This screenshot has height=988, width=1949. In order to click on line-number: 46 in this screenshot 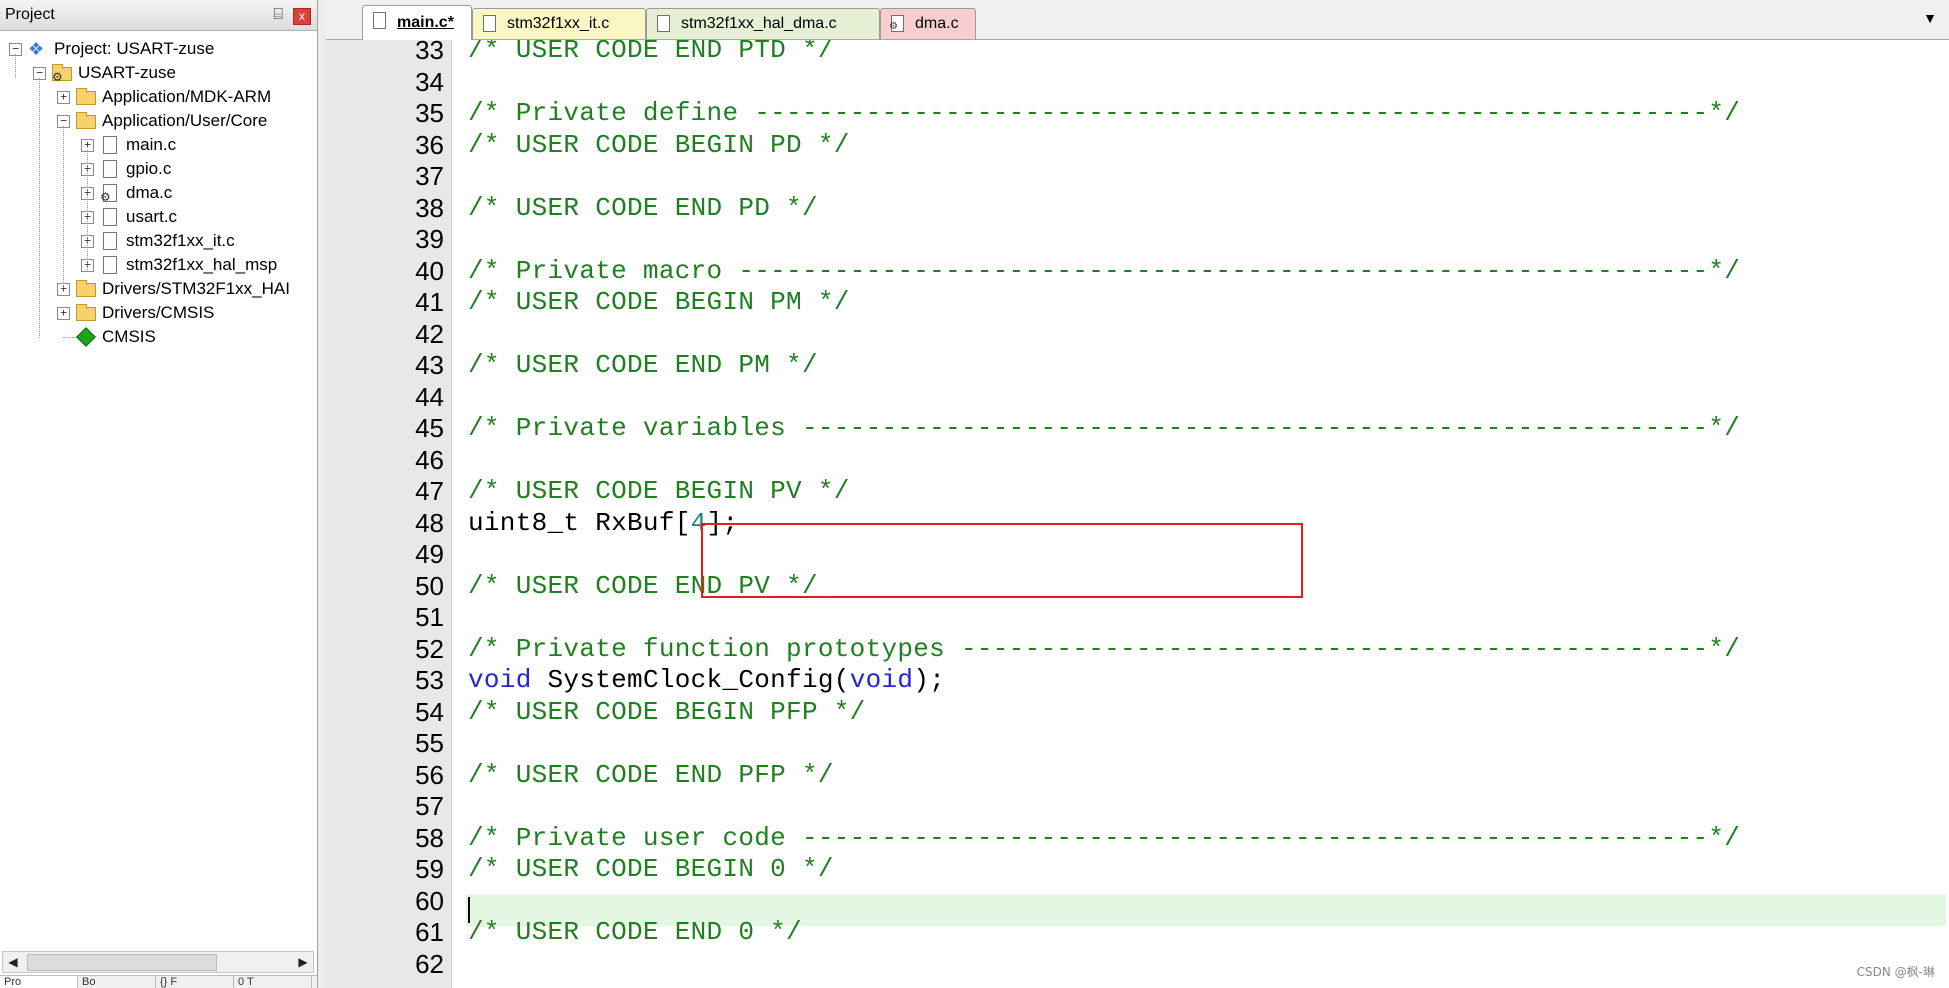, I will do `click(429, 459)`.